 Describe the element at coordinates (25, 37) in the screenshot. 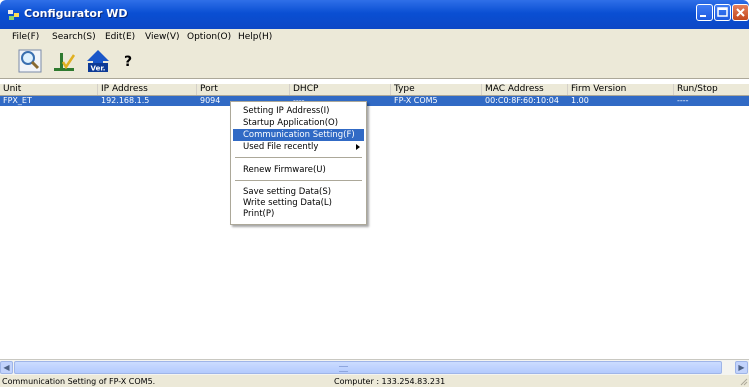

I see `menu-file: File(F)` at that location.